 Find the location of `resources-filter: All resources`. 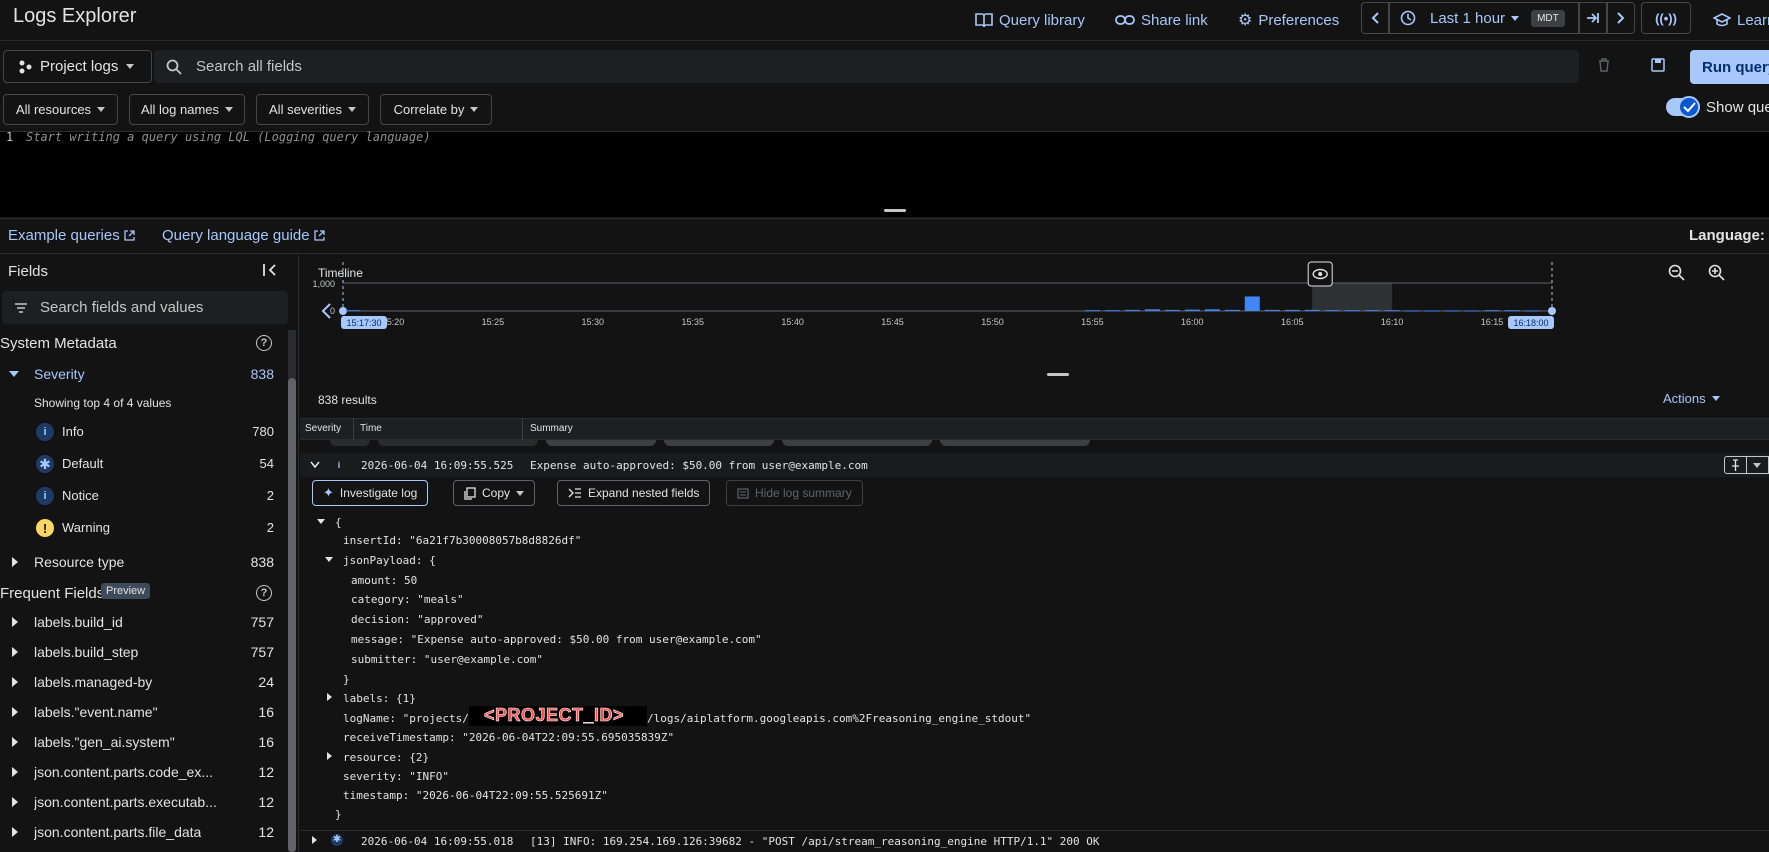

resources-filter: All resources is located at coordinates (60, 109).